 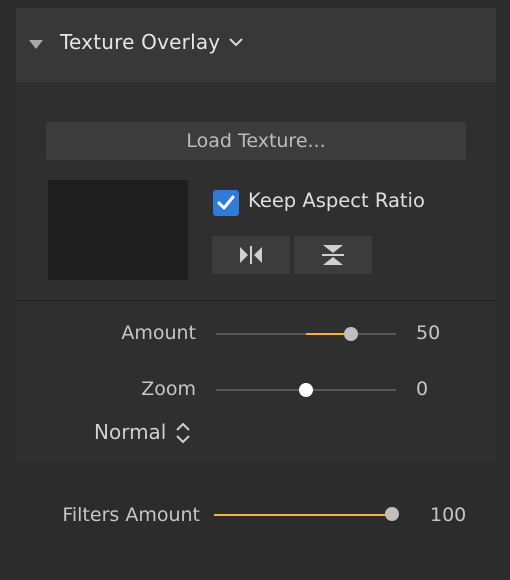 I want to click on up-down-chevron-icon, so click(x=183, y=433).